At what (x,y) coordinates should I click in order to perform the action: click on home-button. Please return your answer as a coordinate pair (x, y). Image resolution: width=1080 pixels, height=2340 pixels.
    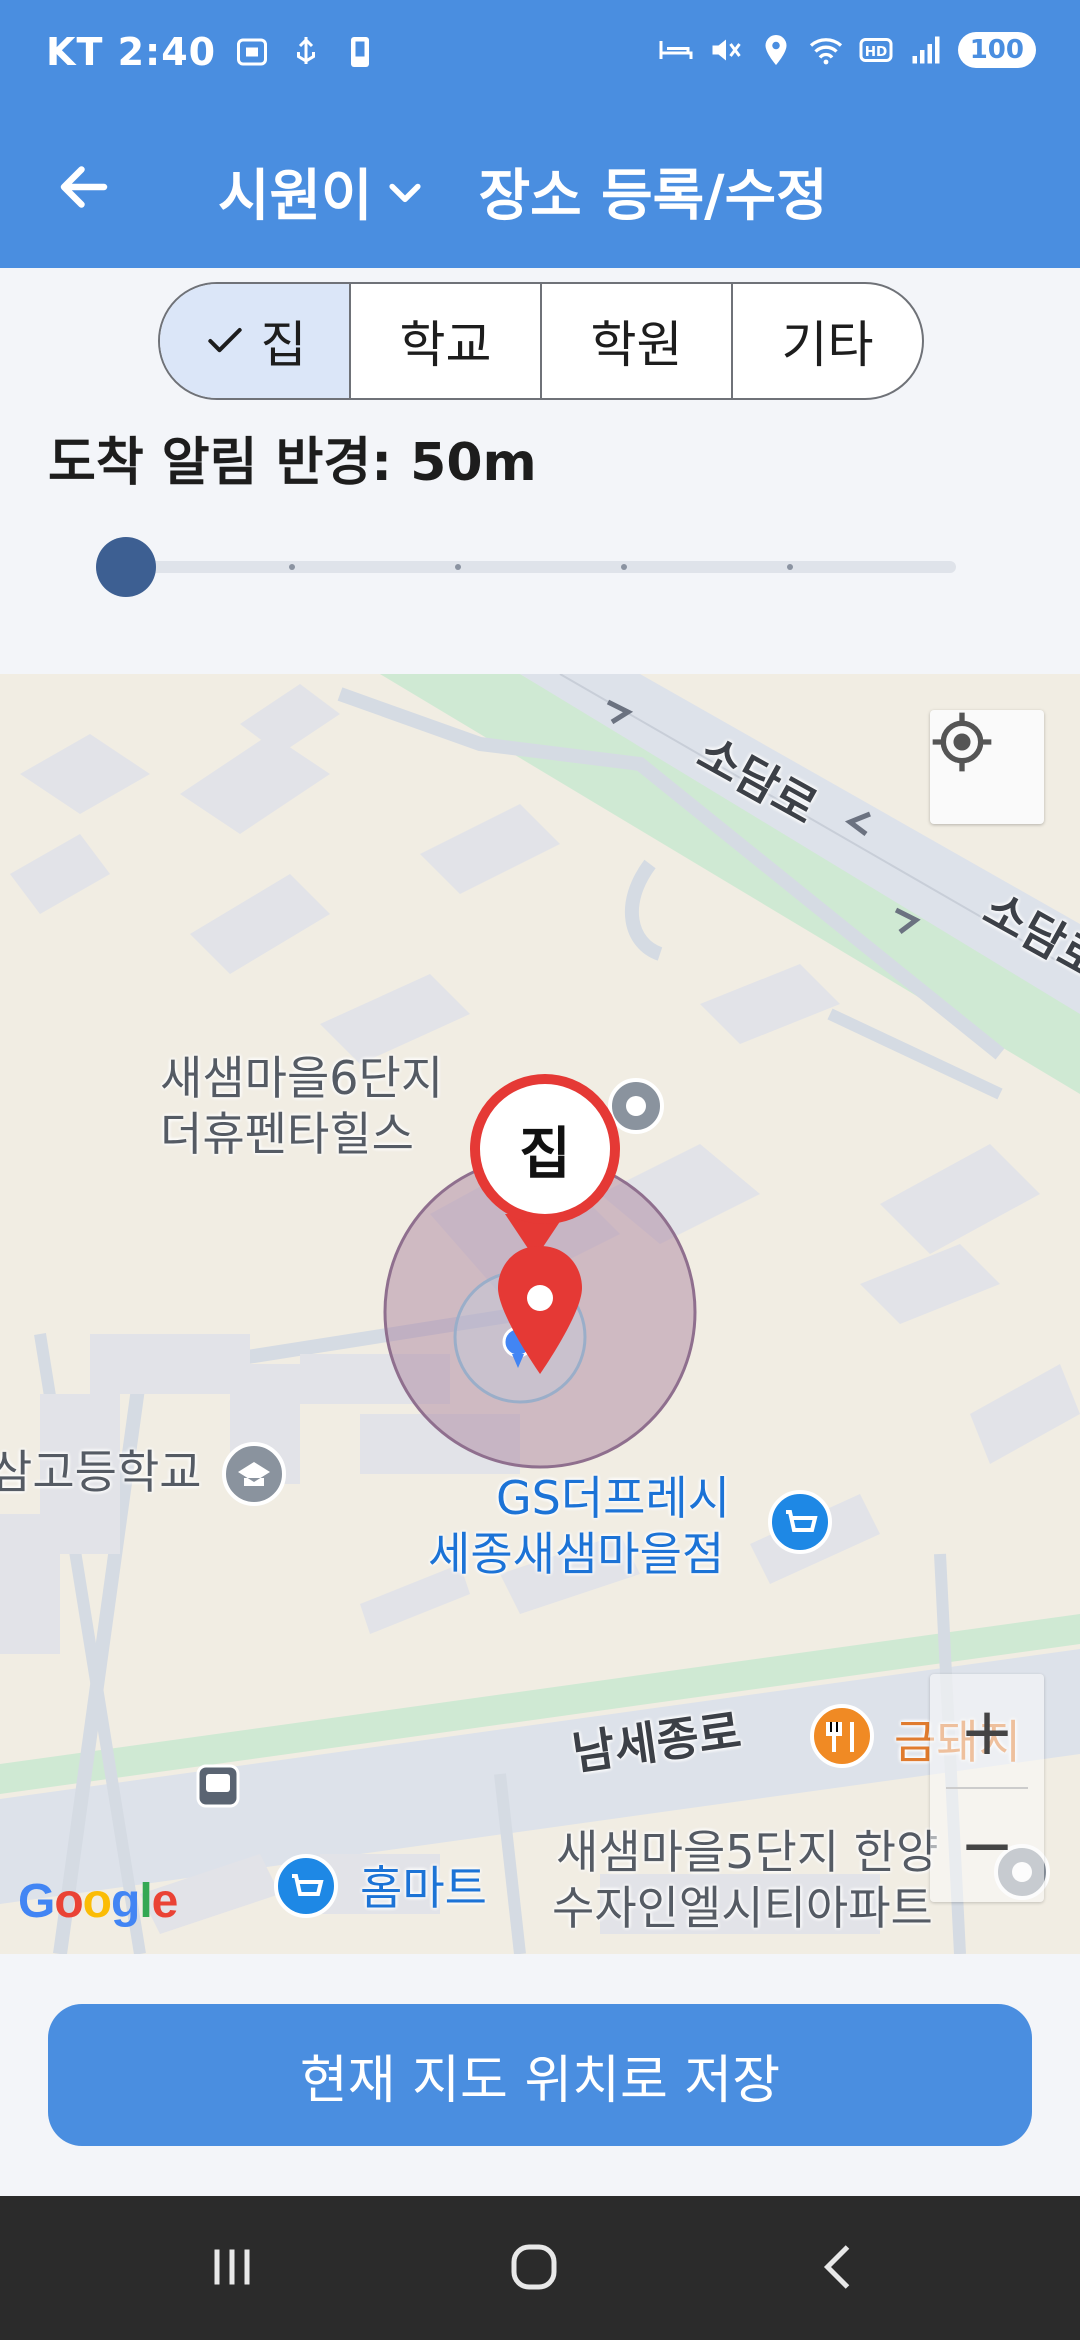
    Looking at the image, I should click on (534, 2267).